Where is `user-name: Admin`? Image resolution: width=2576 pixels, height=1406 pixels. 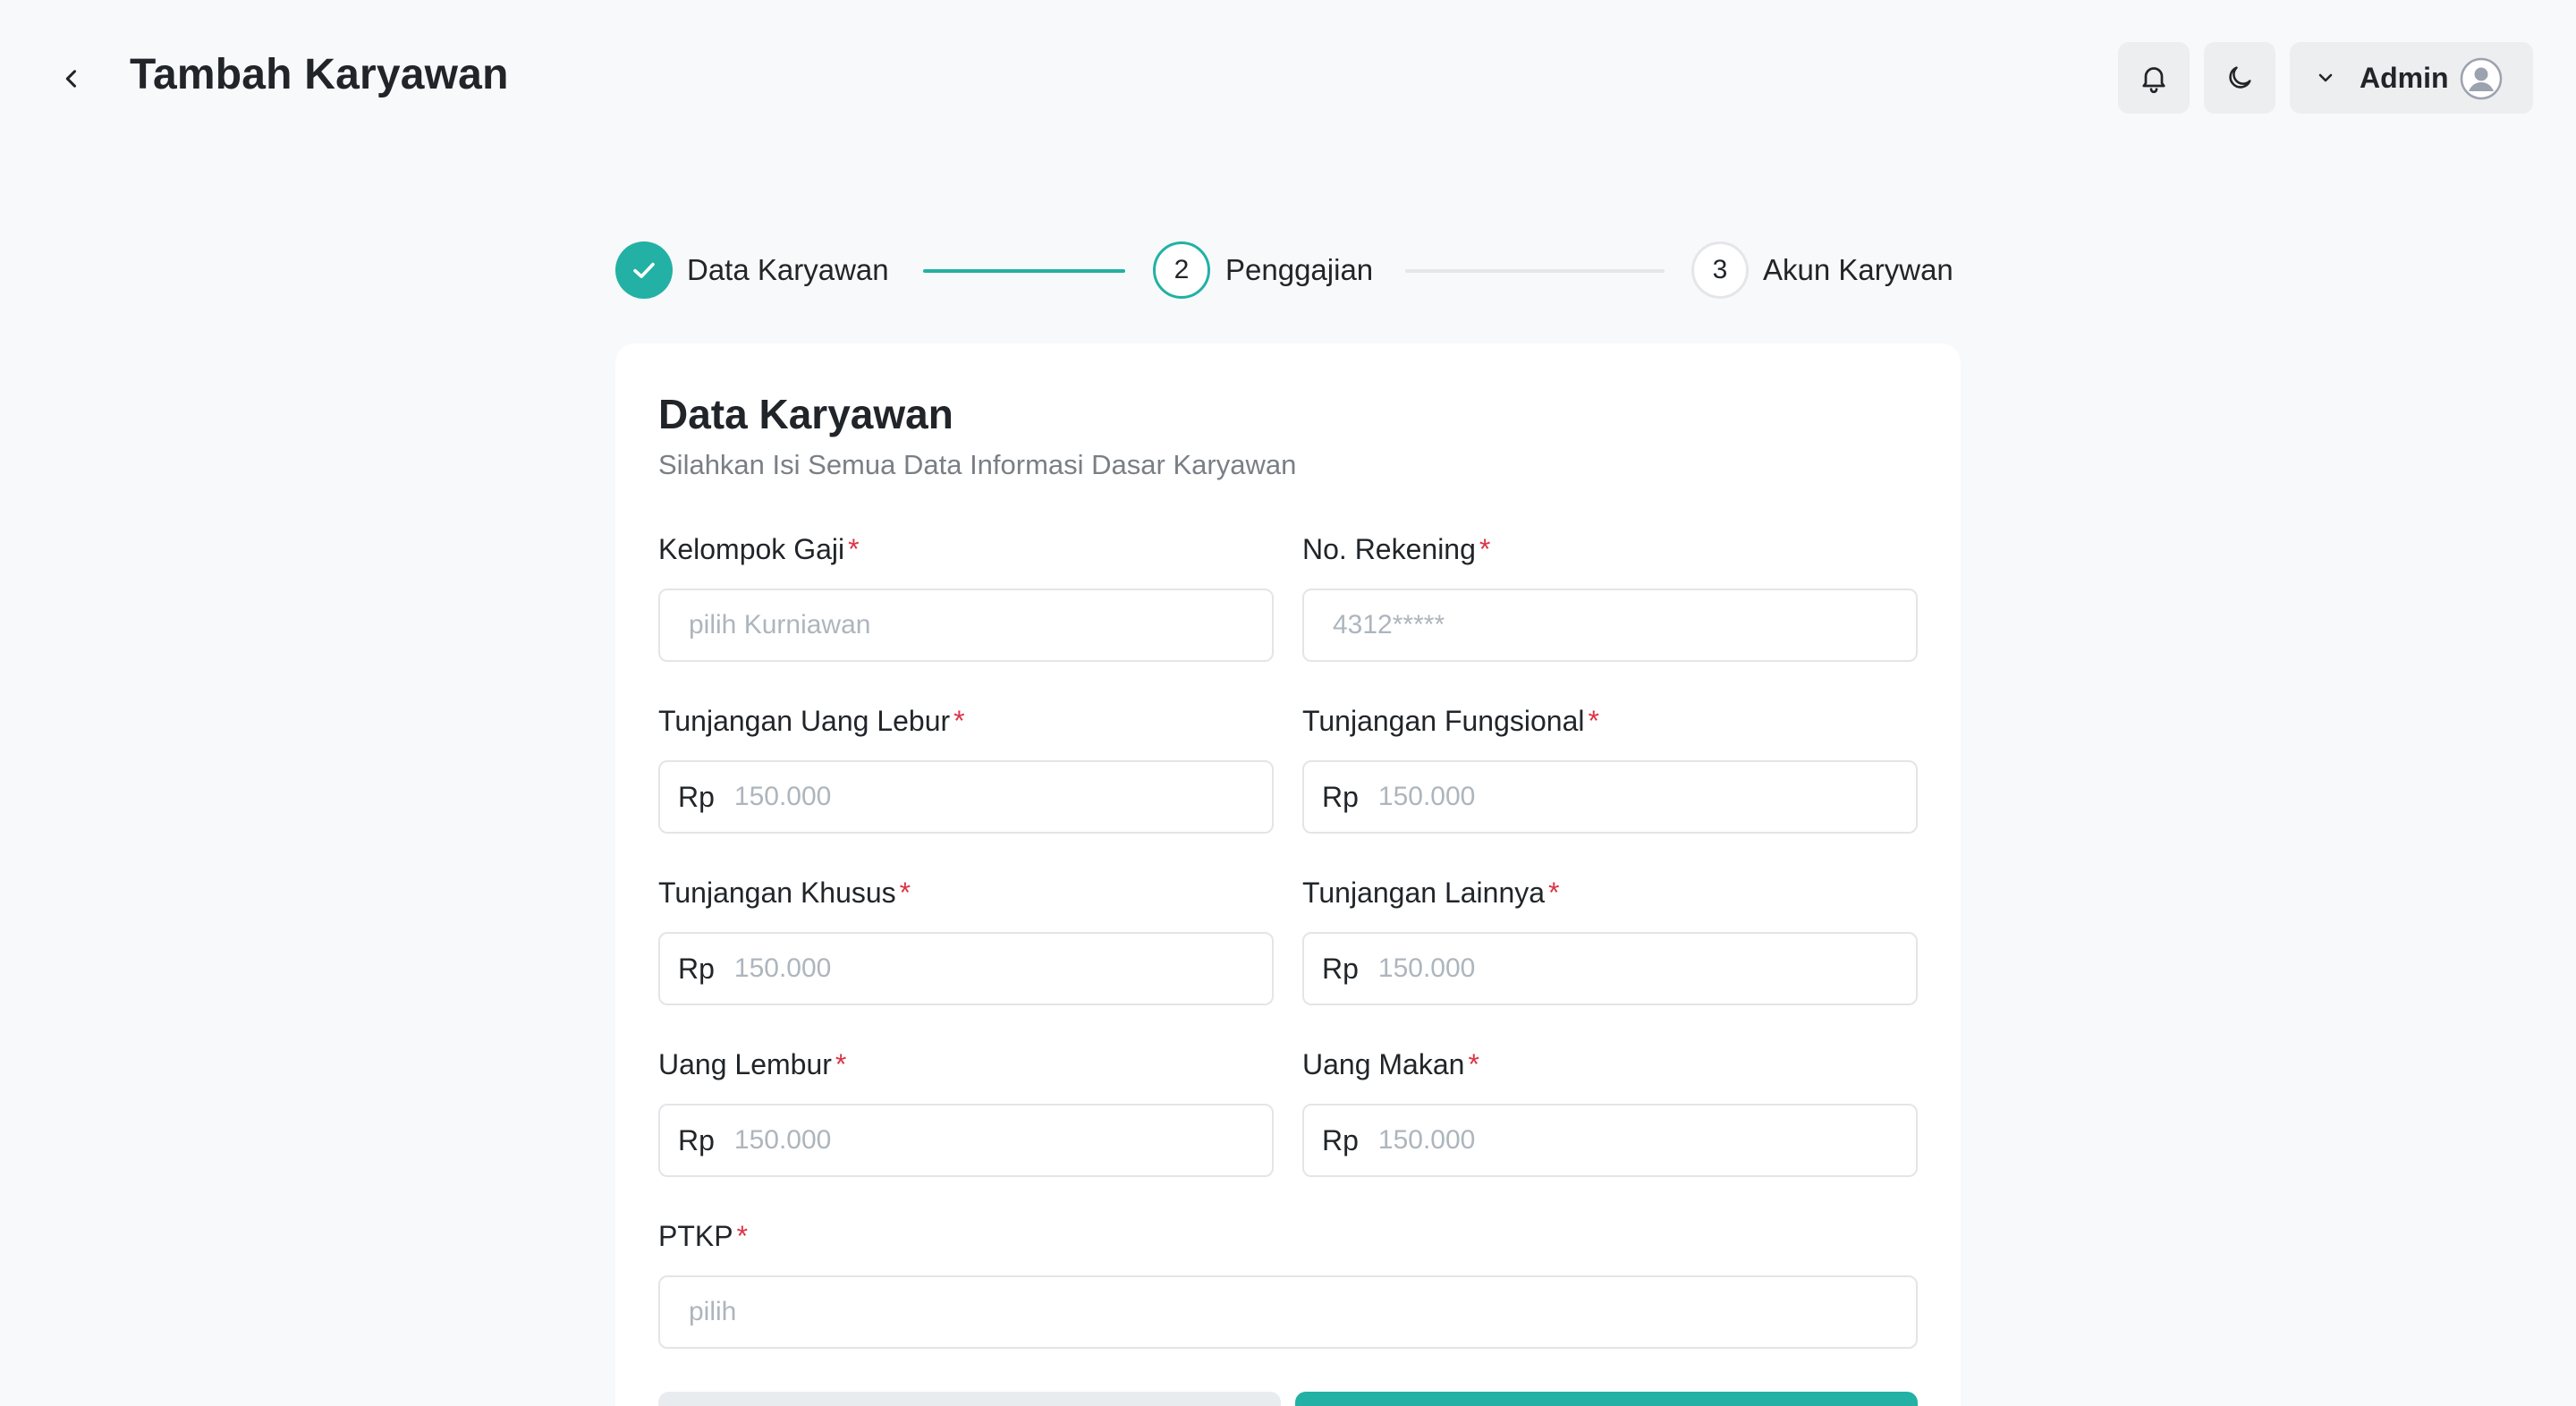 user-name: Admin is located at coordinates (2404, 78).